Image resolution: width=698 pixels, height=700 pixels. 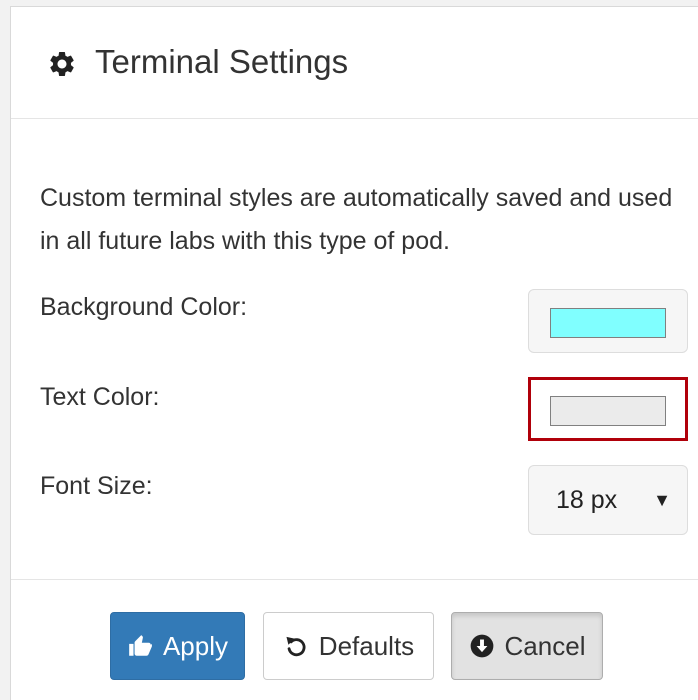 I want to click on text-color-label: Text Color:, so click(x=100, y=397).